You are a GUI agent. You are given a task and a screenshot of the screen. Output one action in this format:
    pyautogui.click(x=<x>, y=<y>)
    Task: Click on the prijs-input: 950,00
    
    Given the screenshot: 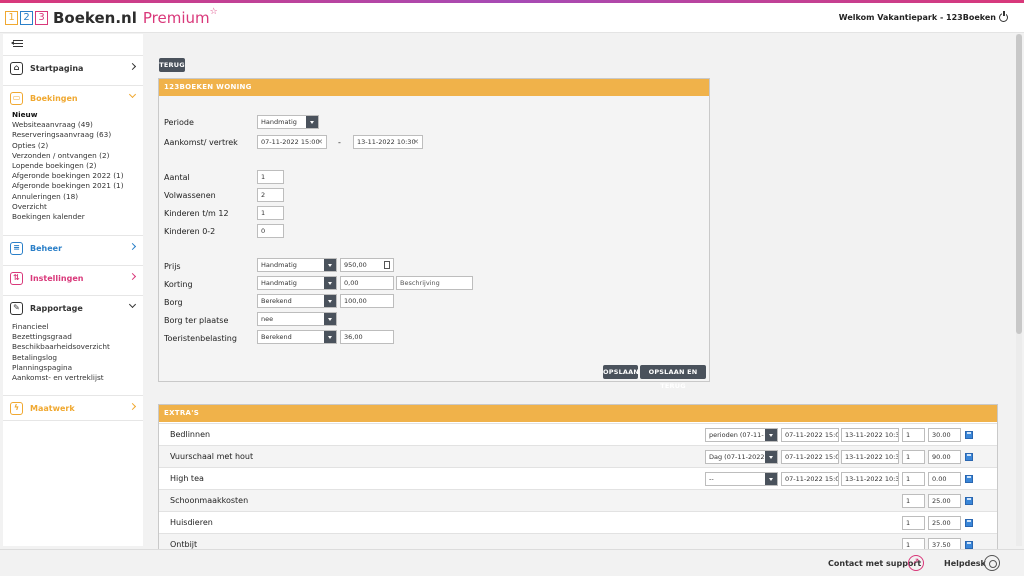 What is the action you would take?
    pyautogui.click(x=367, y=265)
    